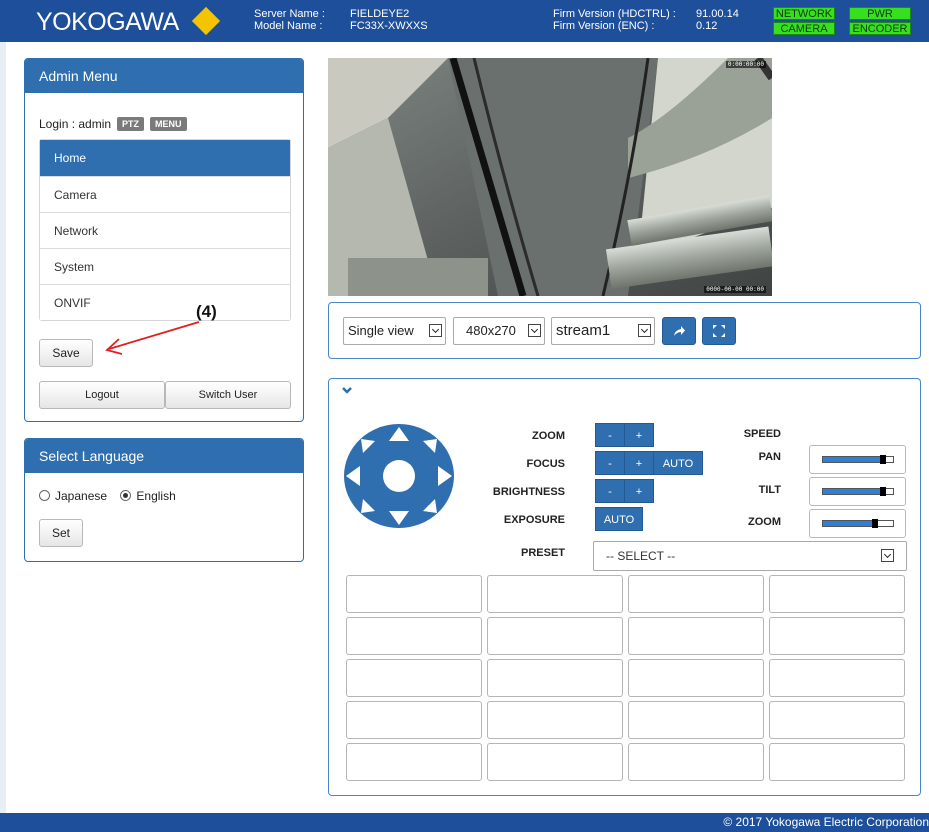 This screenshot has width=929, height=832. I want to click on exposure-auto-button: AUTO, so click(619, 519).